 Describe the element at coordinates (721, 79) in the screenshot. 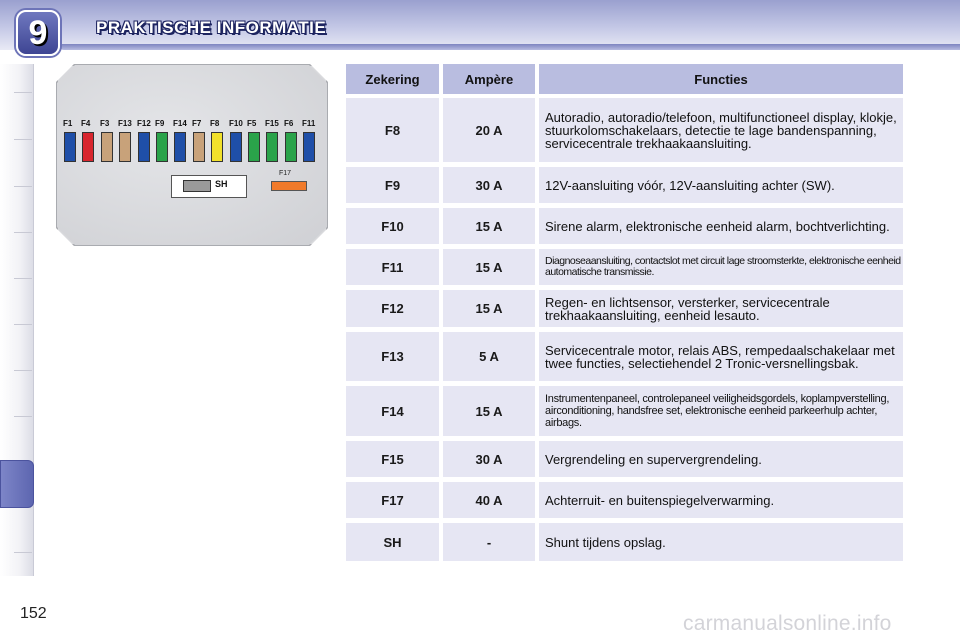

I see `header-functions: Functies` at that location.